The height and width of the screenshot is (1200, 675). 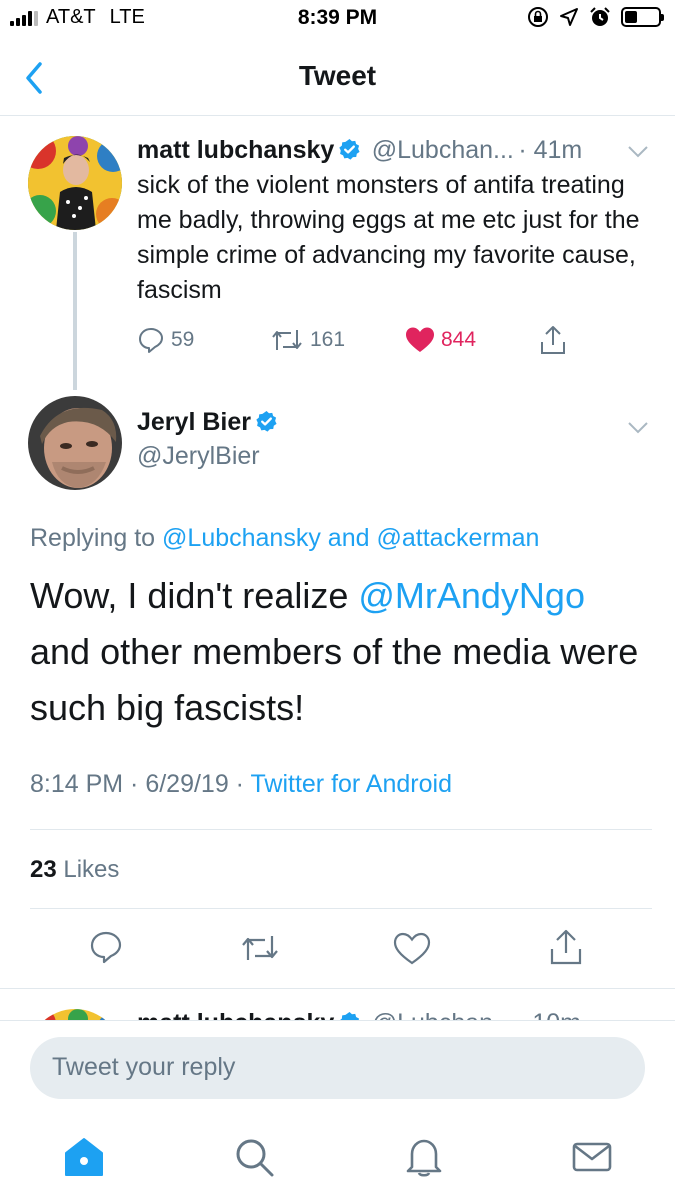 I want to click on author-name: Jeryl Bier, so click(x=194, y=422).